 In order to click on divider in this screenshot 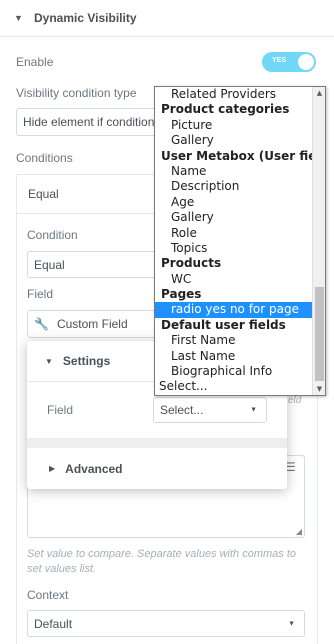, I will do `click(167, 36)`.